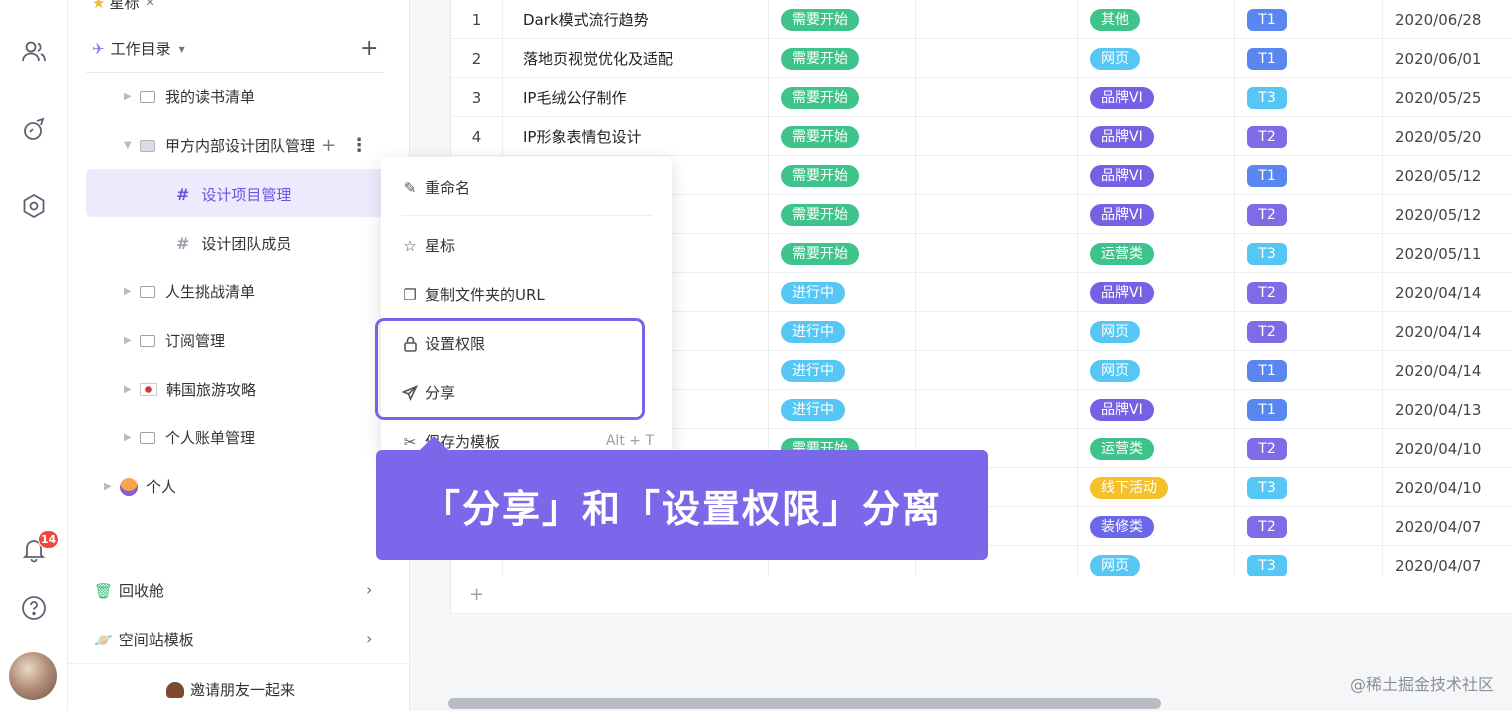 Image resolution: width=1512 pixels, height=711 pixels. I want to click on sidebar-item-life-challenges: ▶ 人生挑战清单, so click(189, 291).